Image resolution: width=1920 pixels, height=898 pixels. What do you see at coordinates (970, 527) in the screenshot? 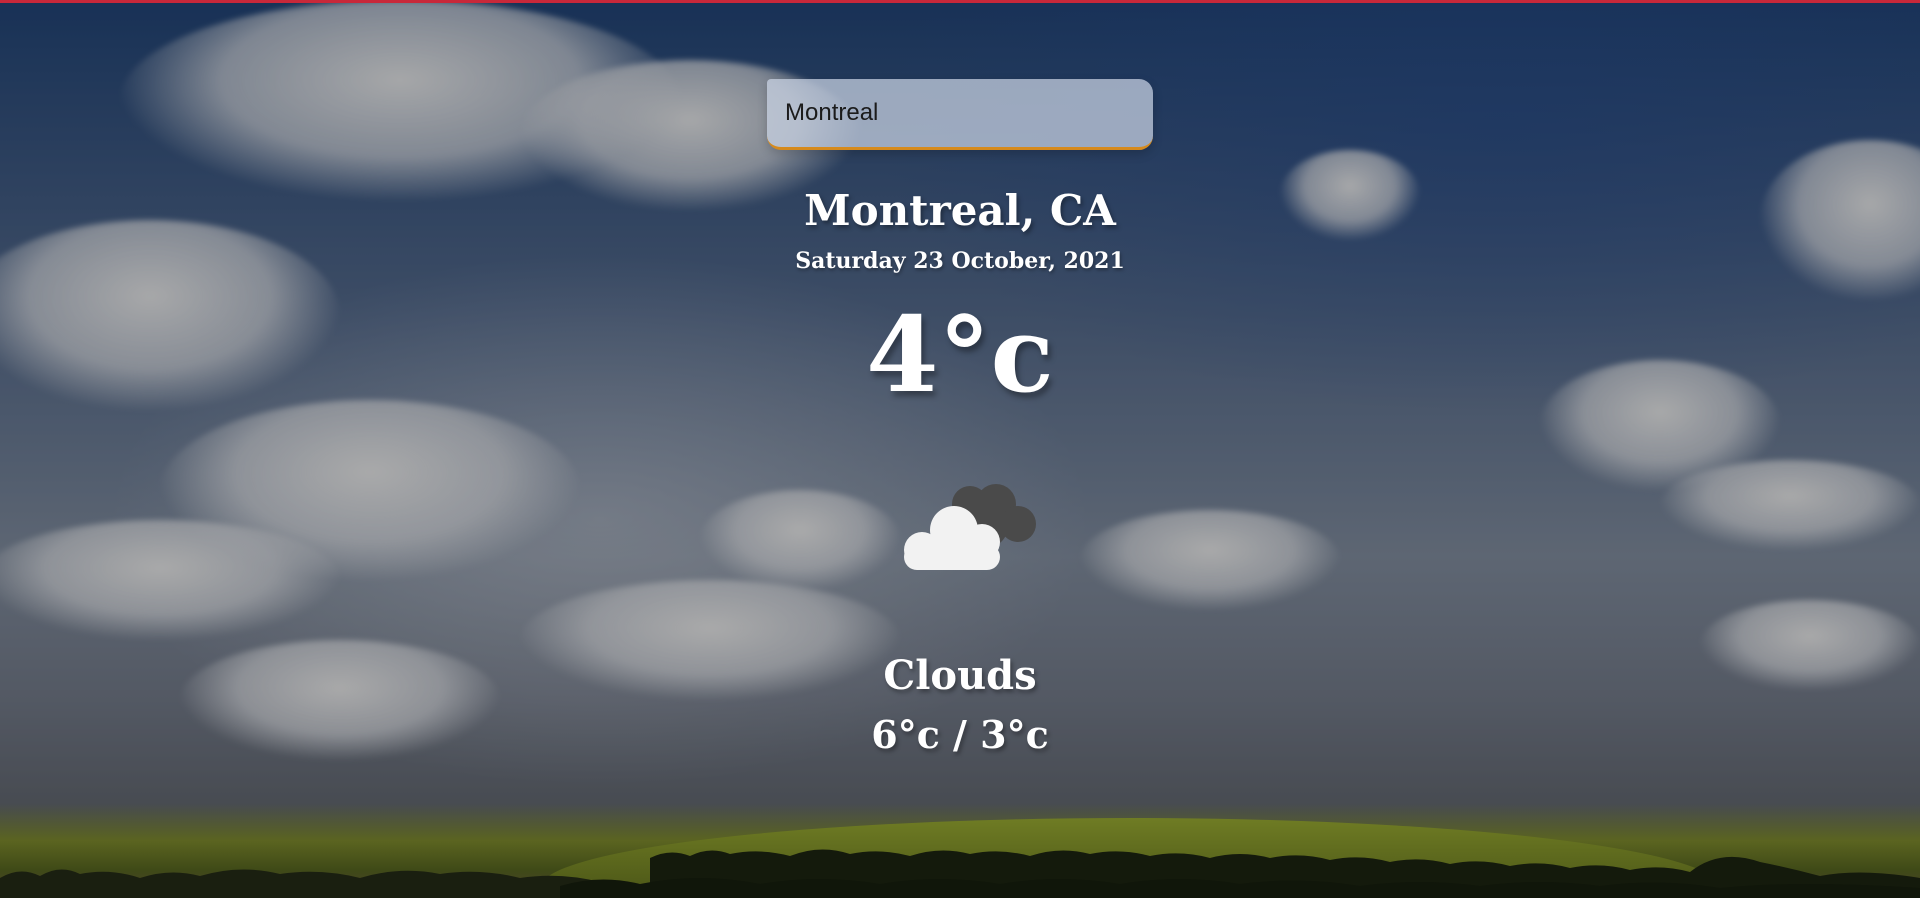
I see `clouds-icon` at bounding box center [970, 527].